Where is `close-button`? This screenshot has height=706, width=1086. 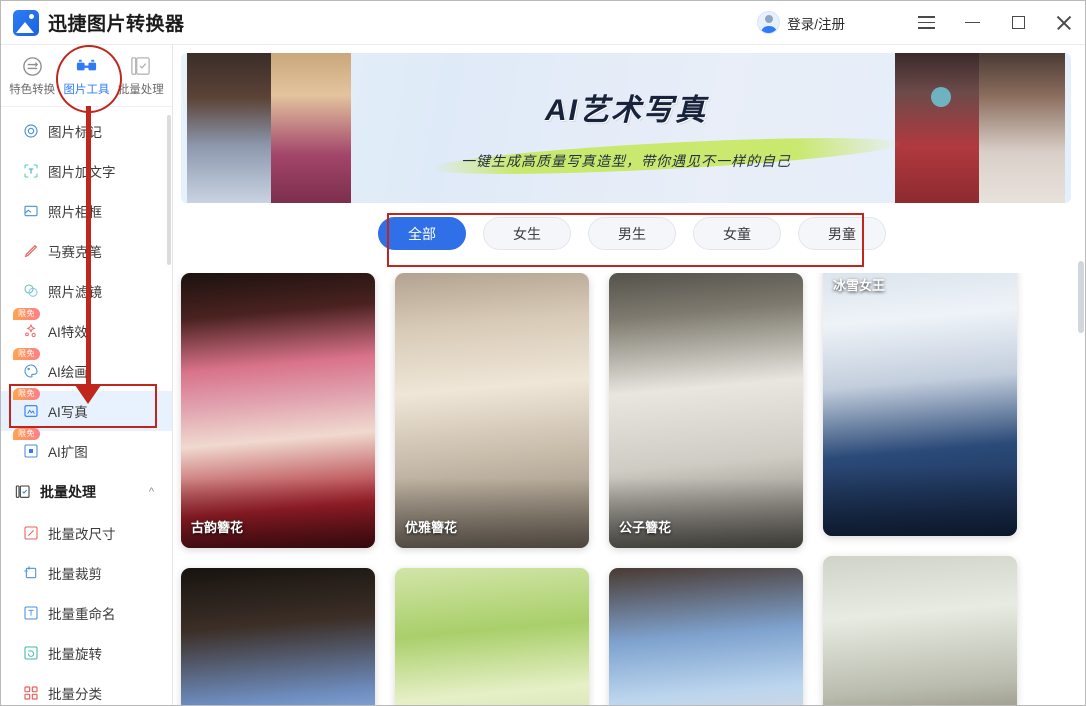
close-button is located at coordinates (1063, 23).